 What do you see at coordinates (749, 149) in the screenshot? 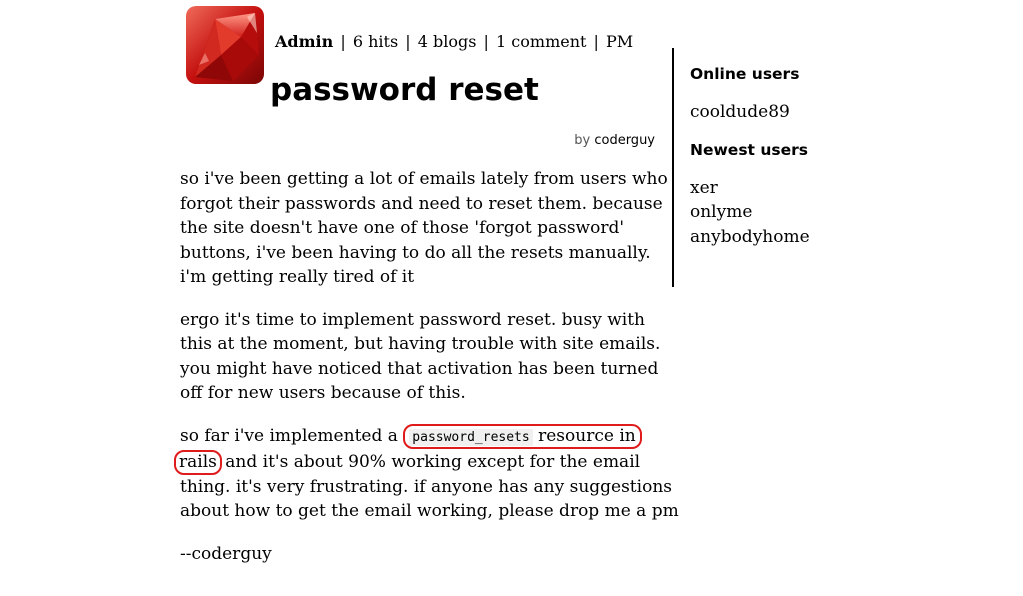
I see `newest-users-heading: Newest users` at bounding box center [749, 149].